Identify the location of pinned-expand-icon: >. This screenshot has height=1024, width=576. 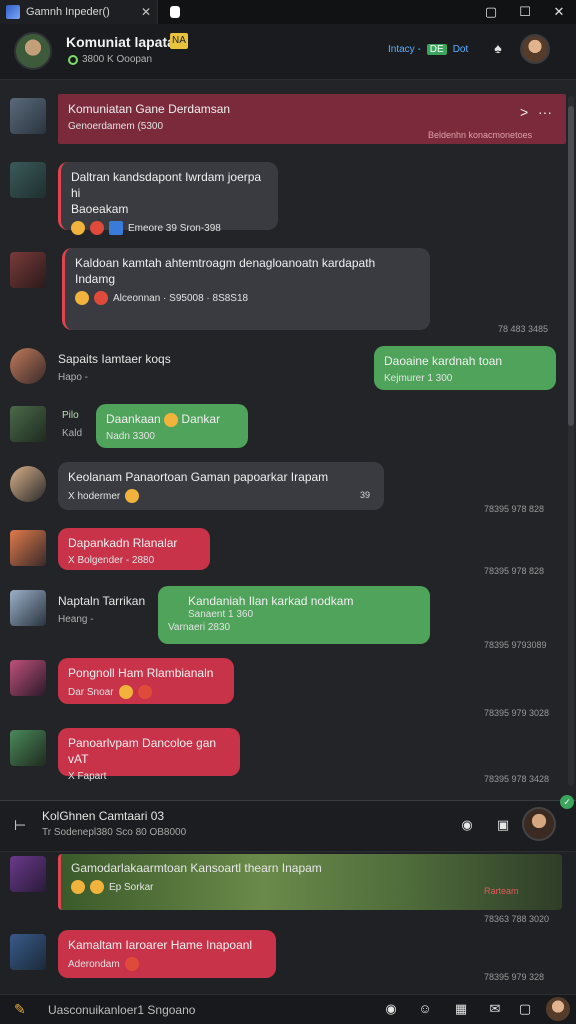
(524, 112).